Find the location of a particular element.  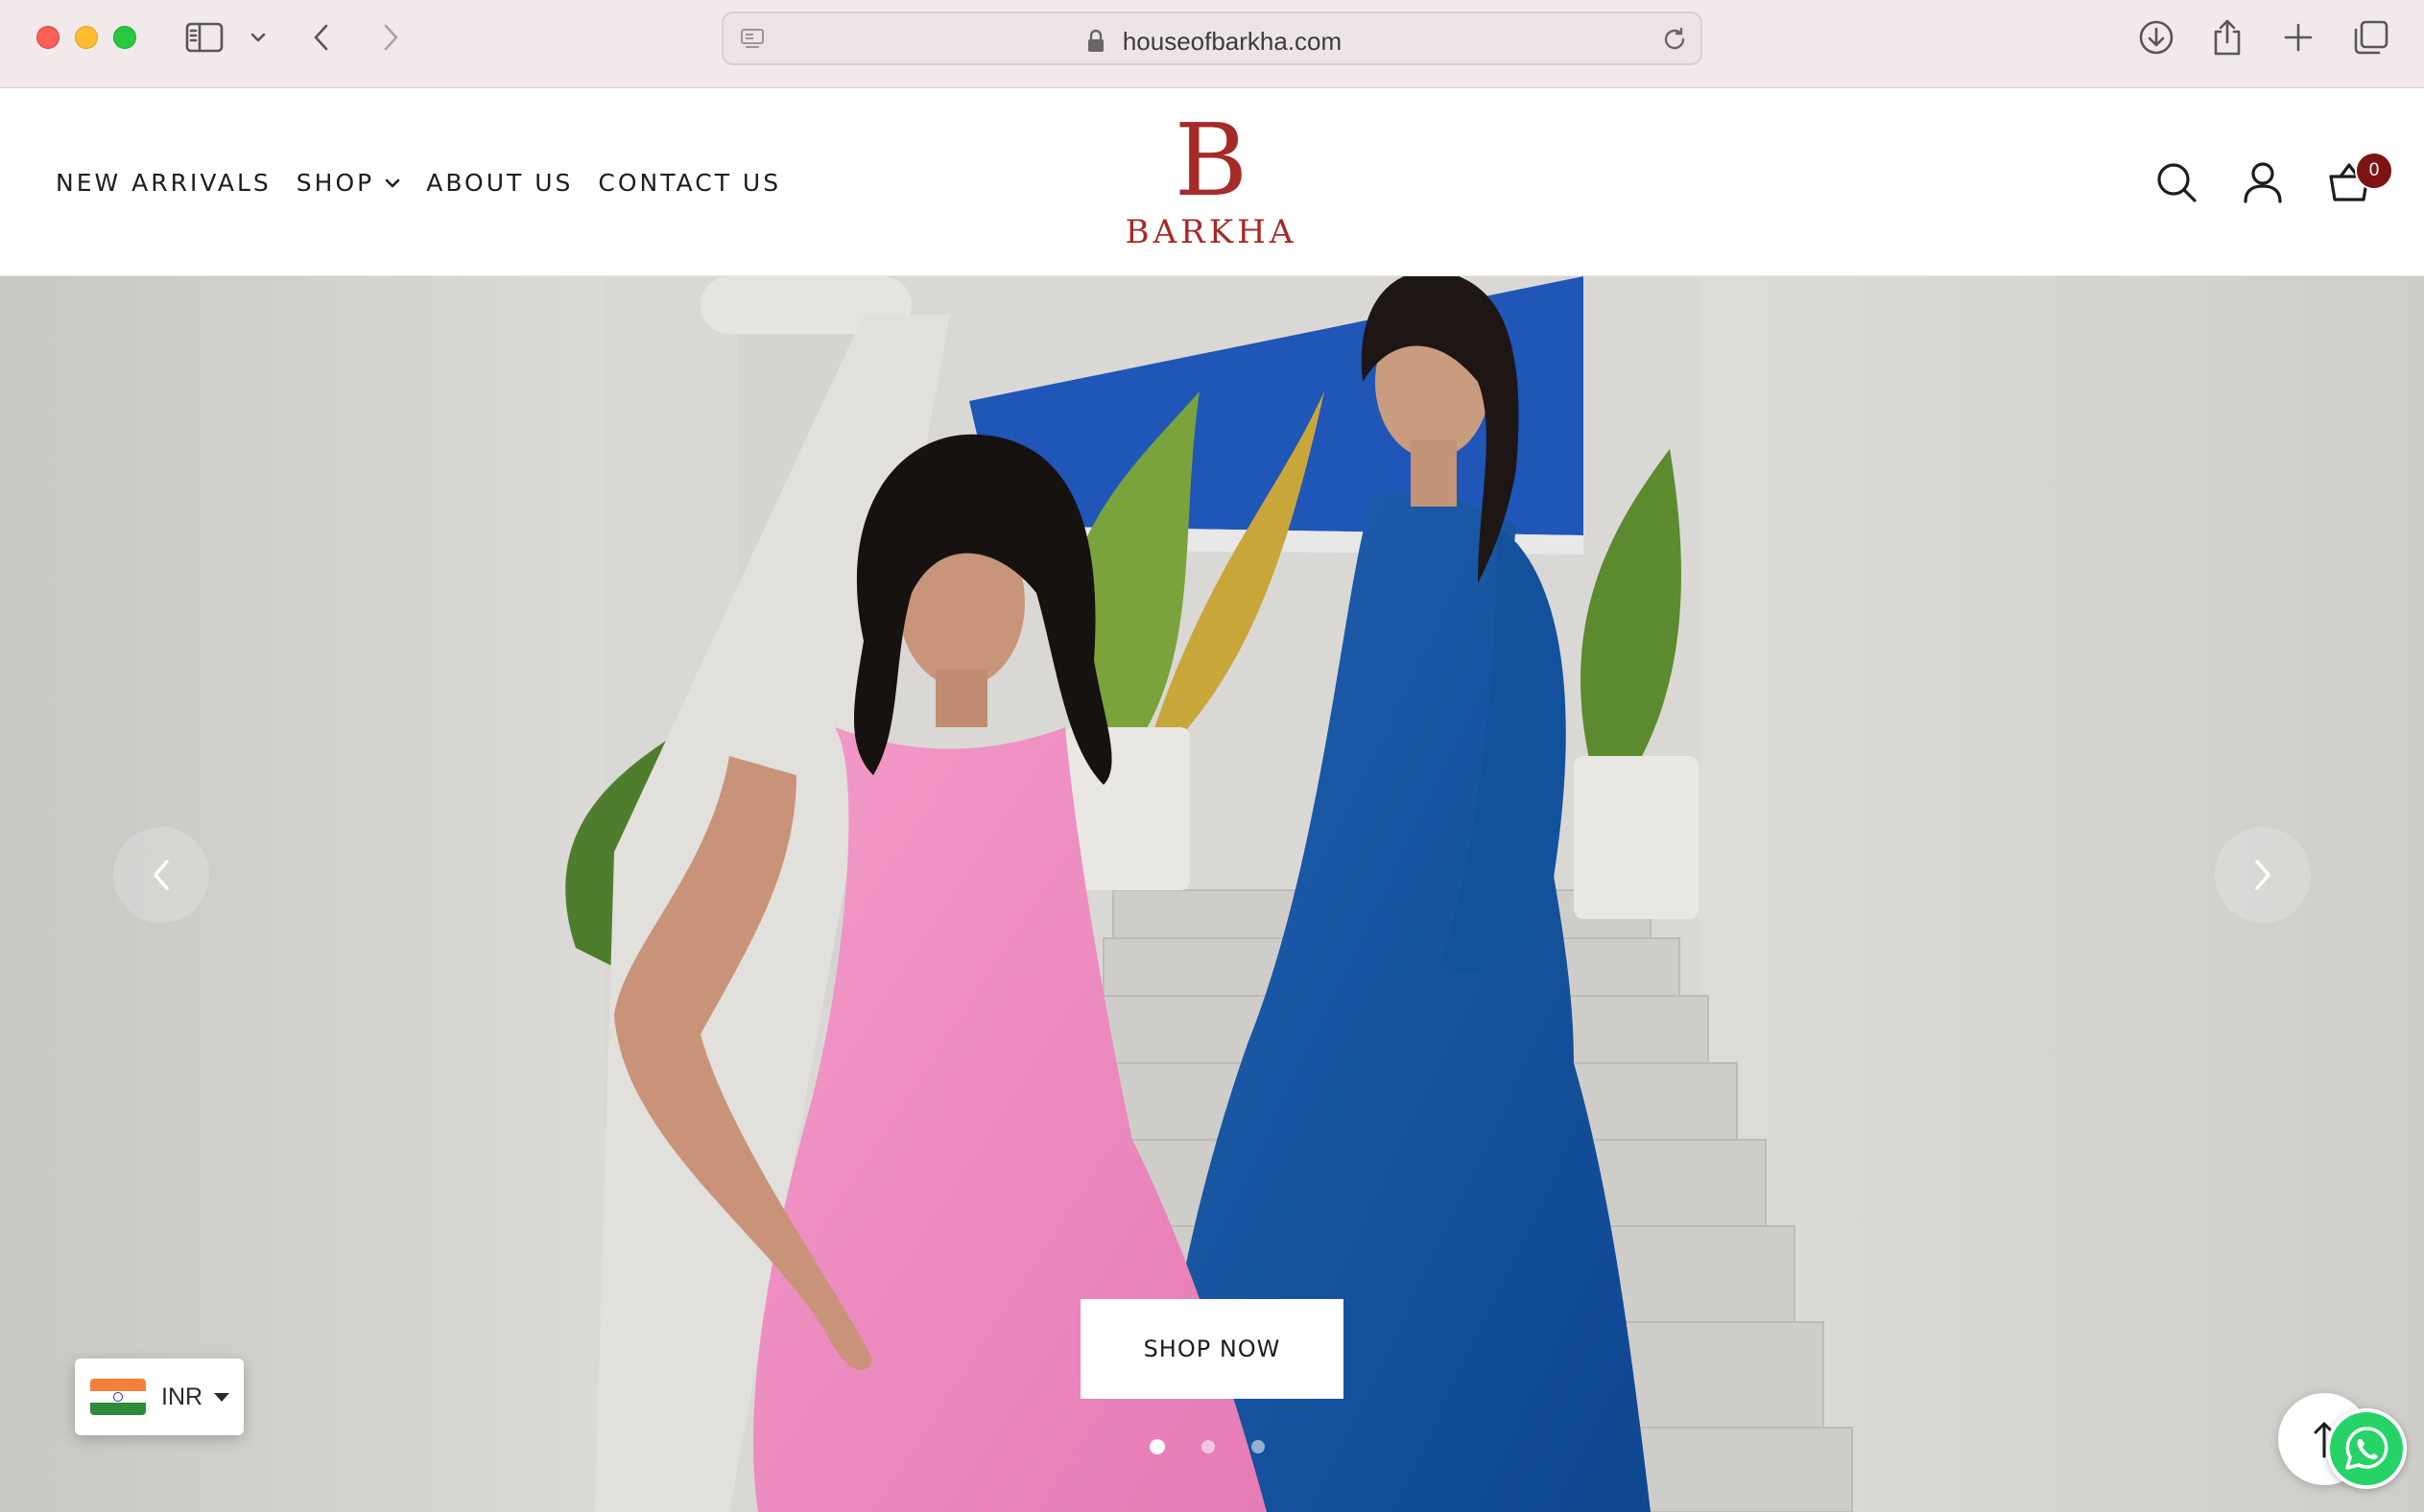

slider-pagination is located at coordinates (1207, 1446).